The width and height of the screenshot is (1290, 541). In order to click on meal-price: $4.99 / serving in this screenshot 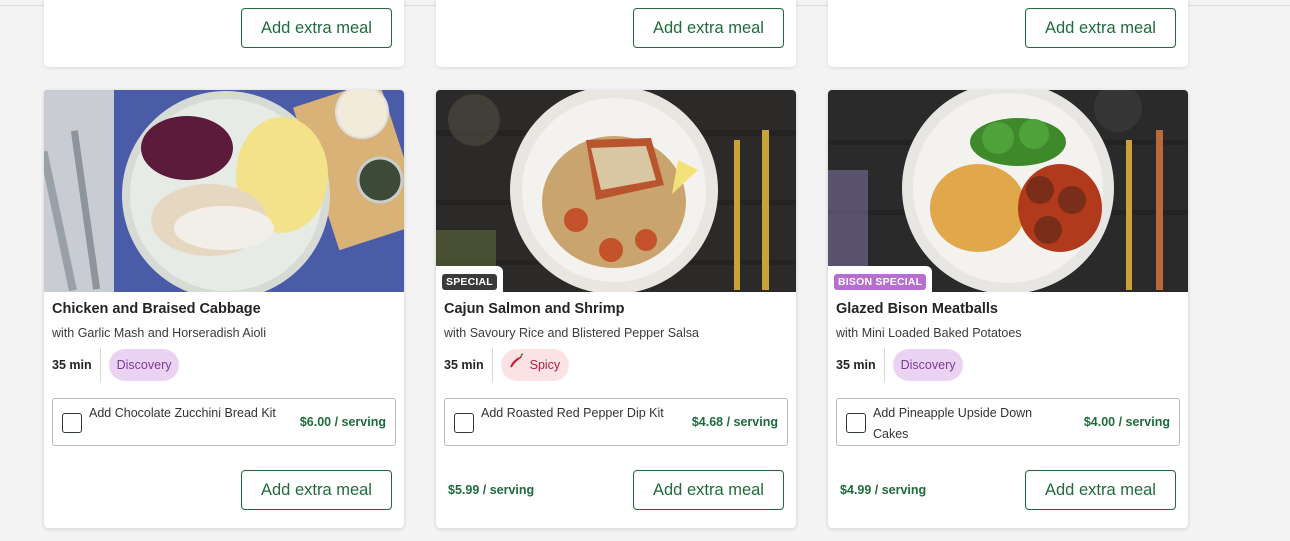, I will do `click(883, 490)`.